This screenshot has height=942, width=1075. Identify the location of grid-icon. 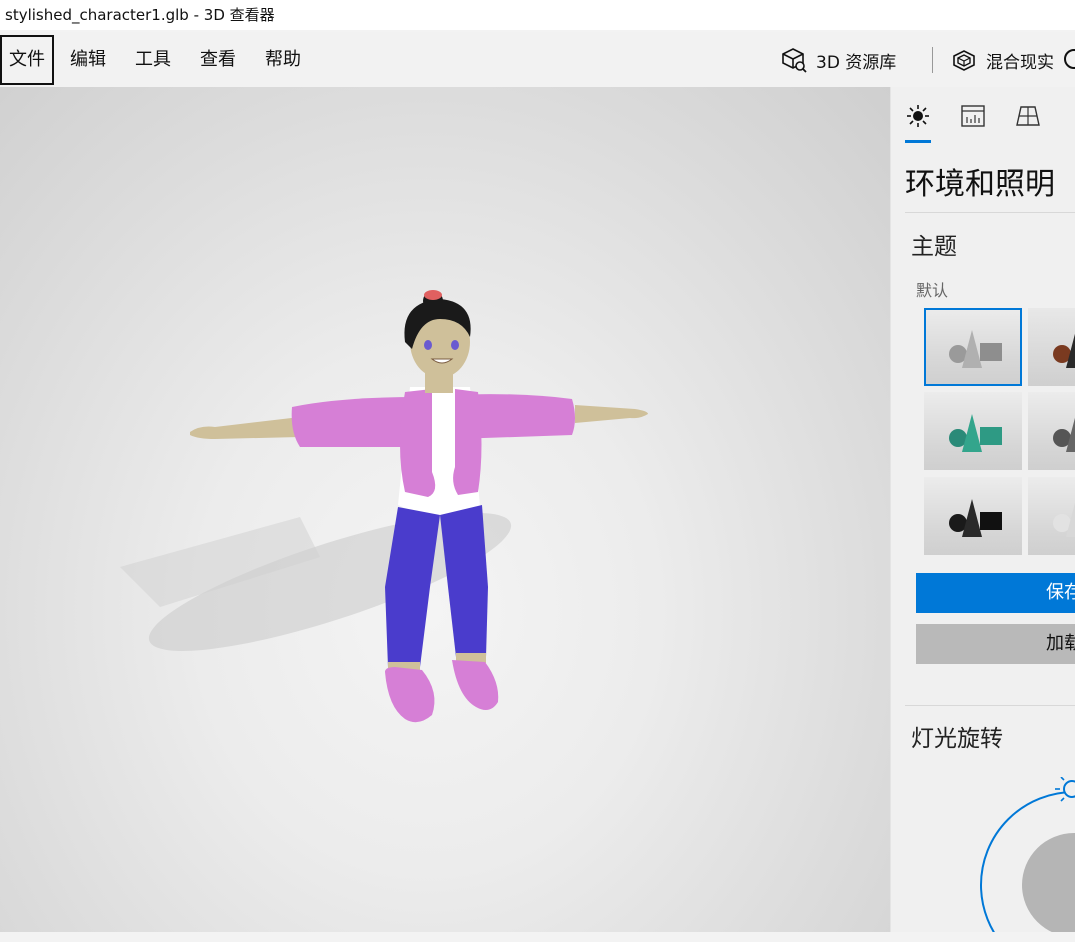
(1028, 116).